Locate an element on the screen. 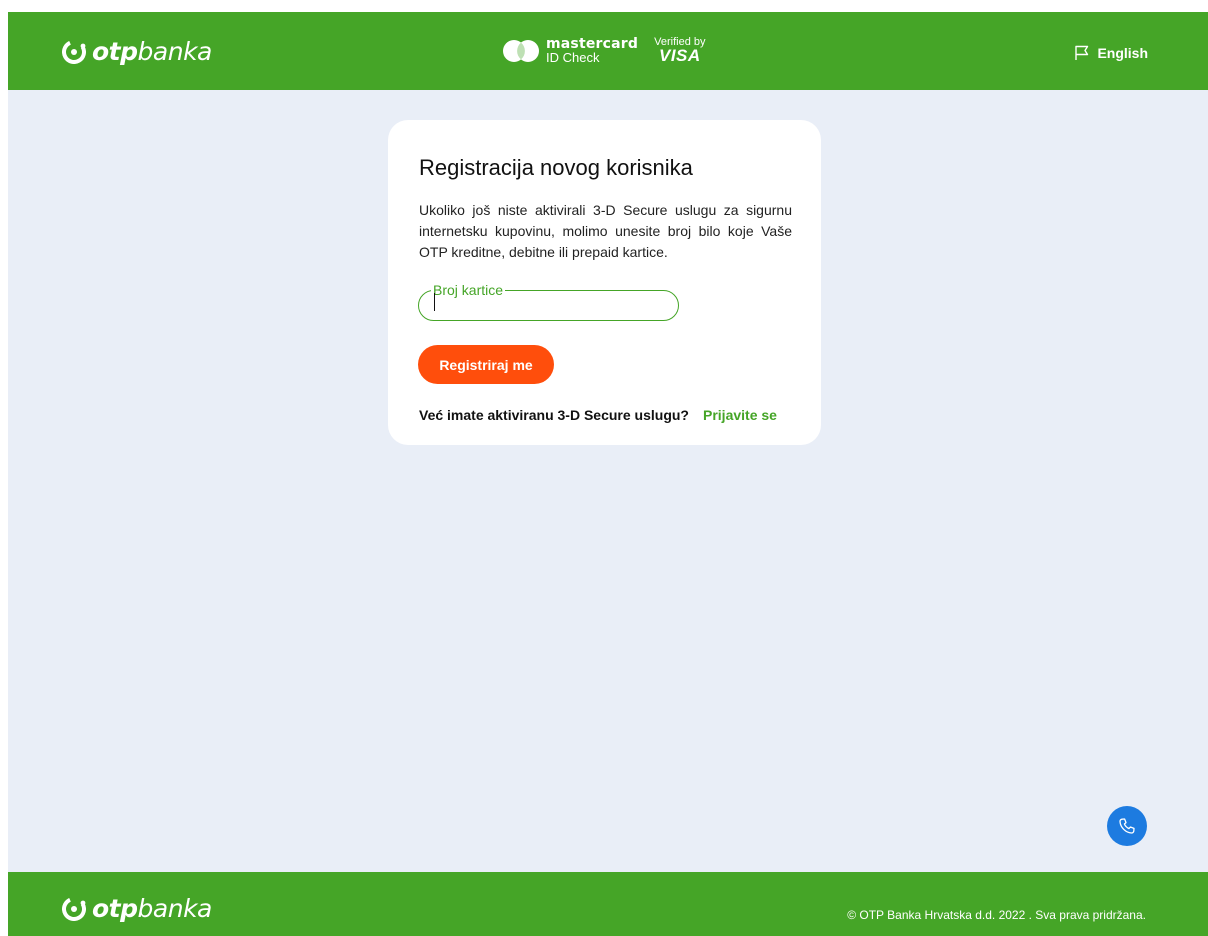 This screenshot has height=936, width=1208. login-link: Prijavite se is located at coordinates (740, 415).